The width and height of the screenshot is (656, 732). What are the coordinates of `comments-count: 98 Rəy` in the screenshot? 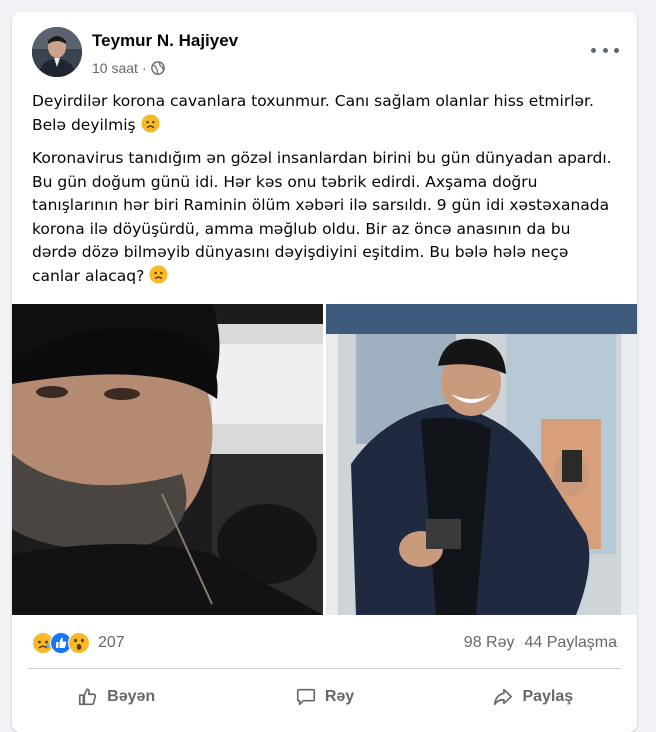 It's located at (489, 643).